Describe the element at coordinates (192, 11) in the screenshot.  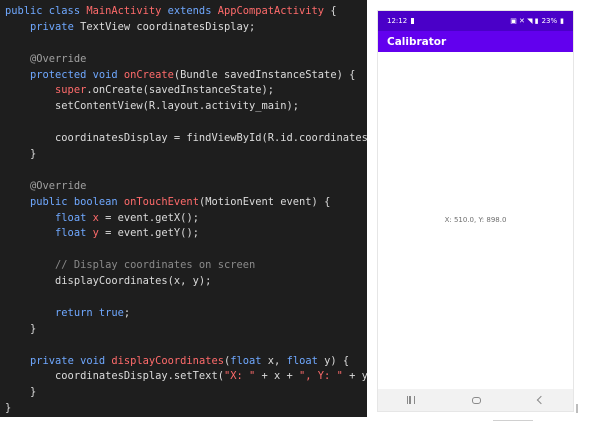
I see `code-token: extends` at that location.